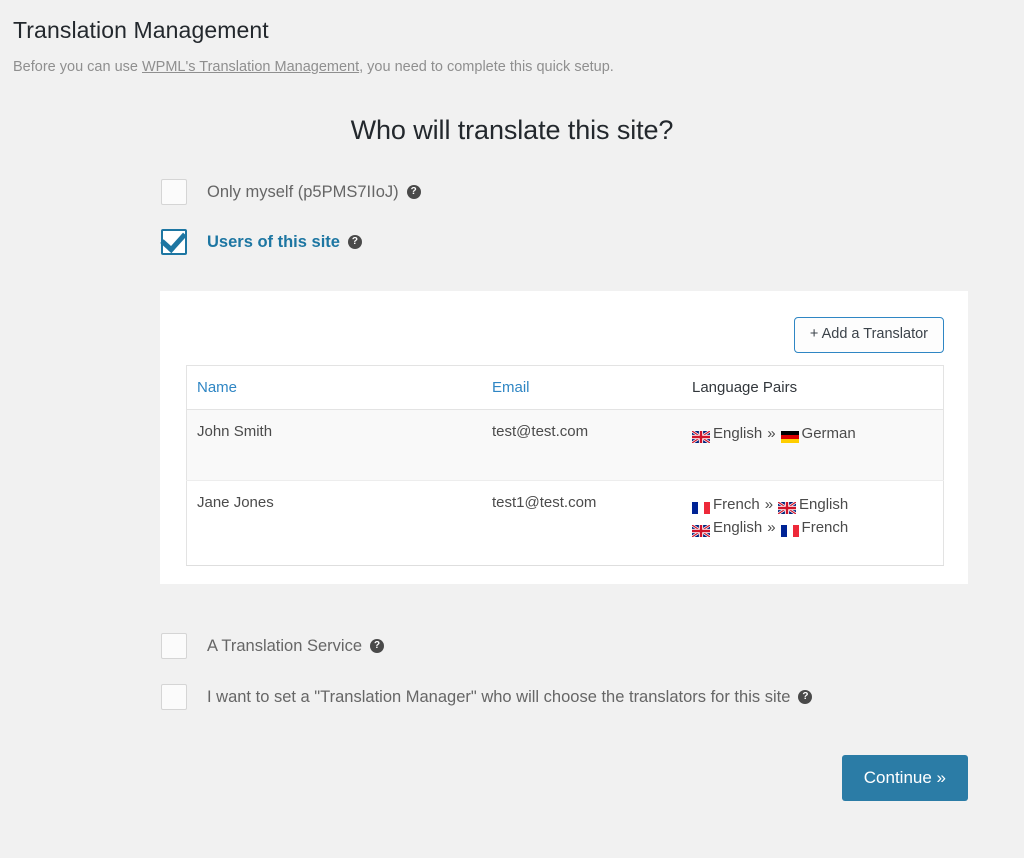  I want to click on translators-table-head: Name Email Language Pairs, so click(565, 387).